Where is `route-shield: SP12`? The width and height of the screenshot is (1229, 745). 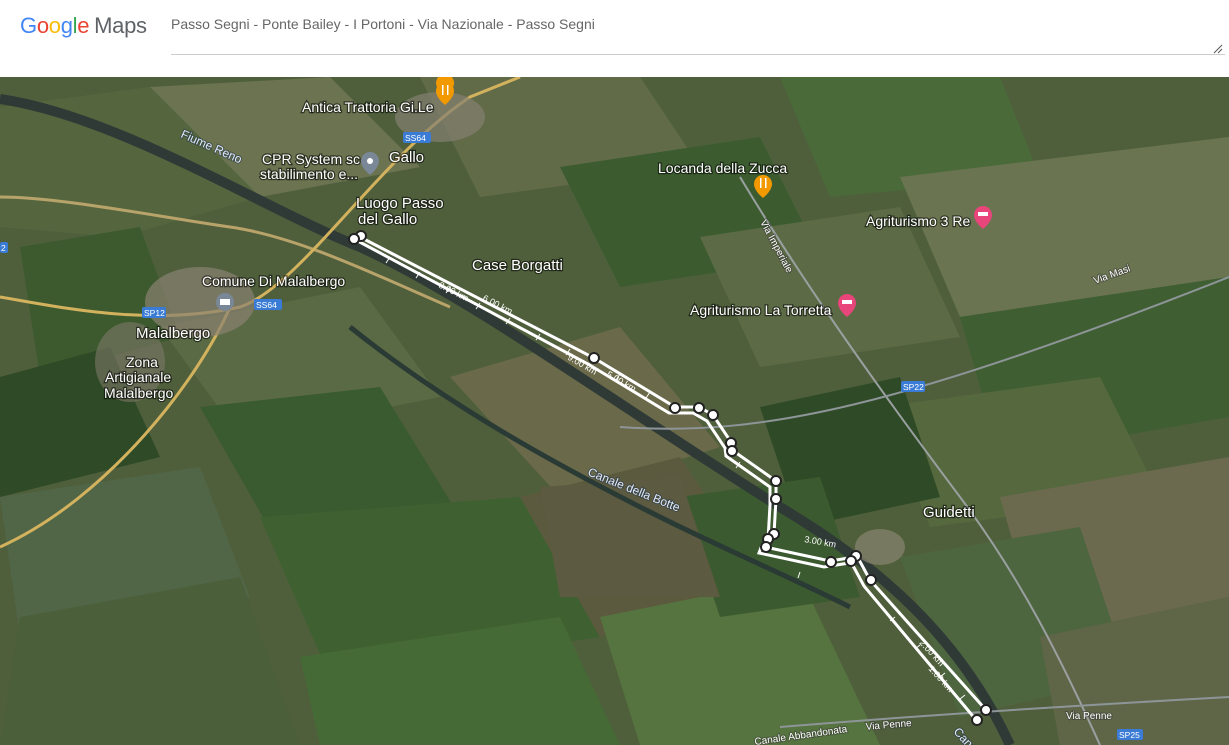 route-shield: SP12 is located at coordinates (154, 312).